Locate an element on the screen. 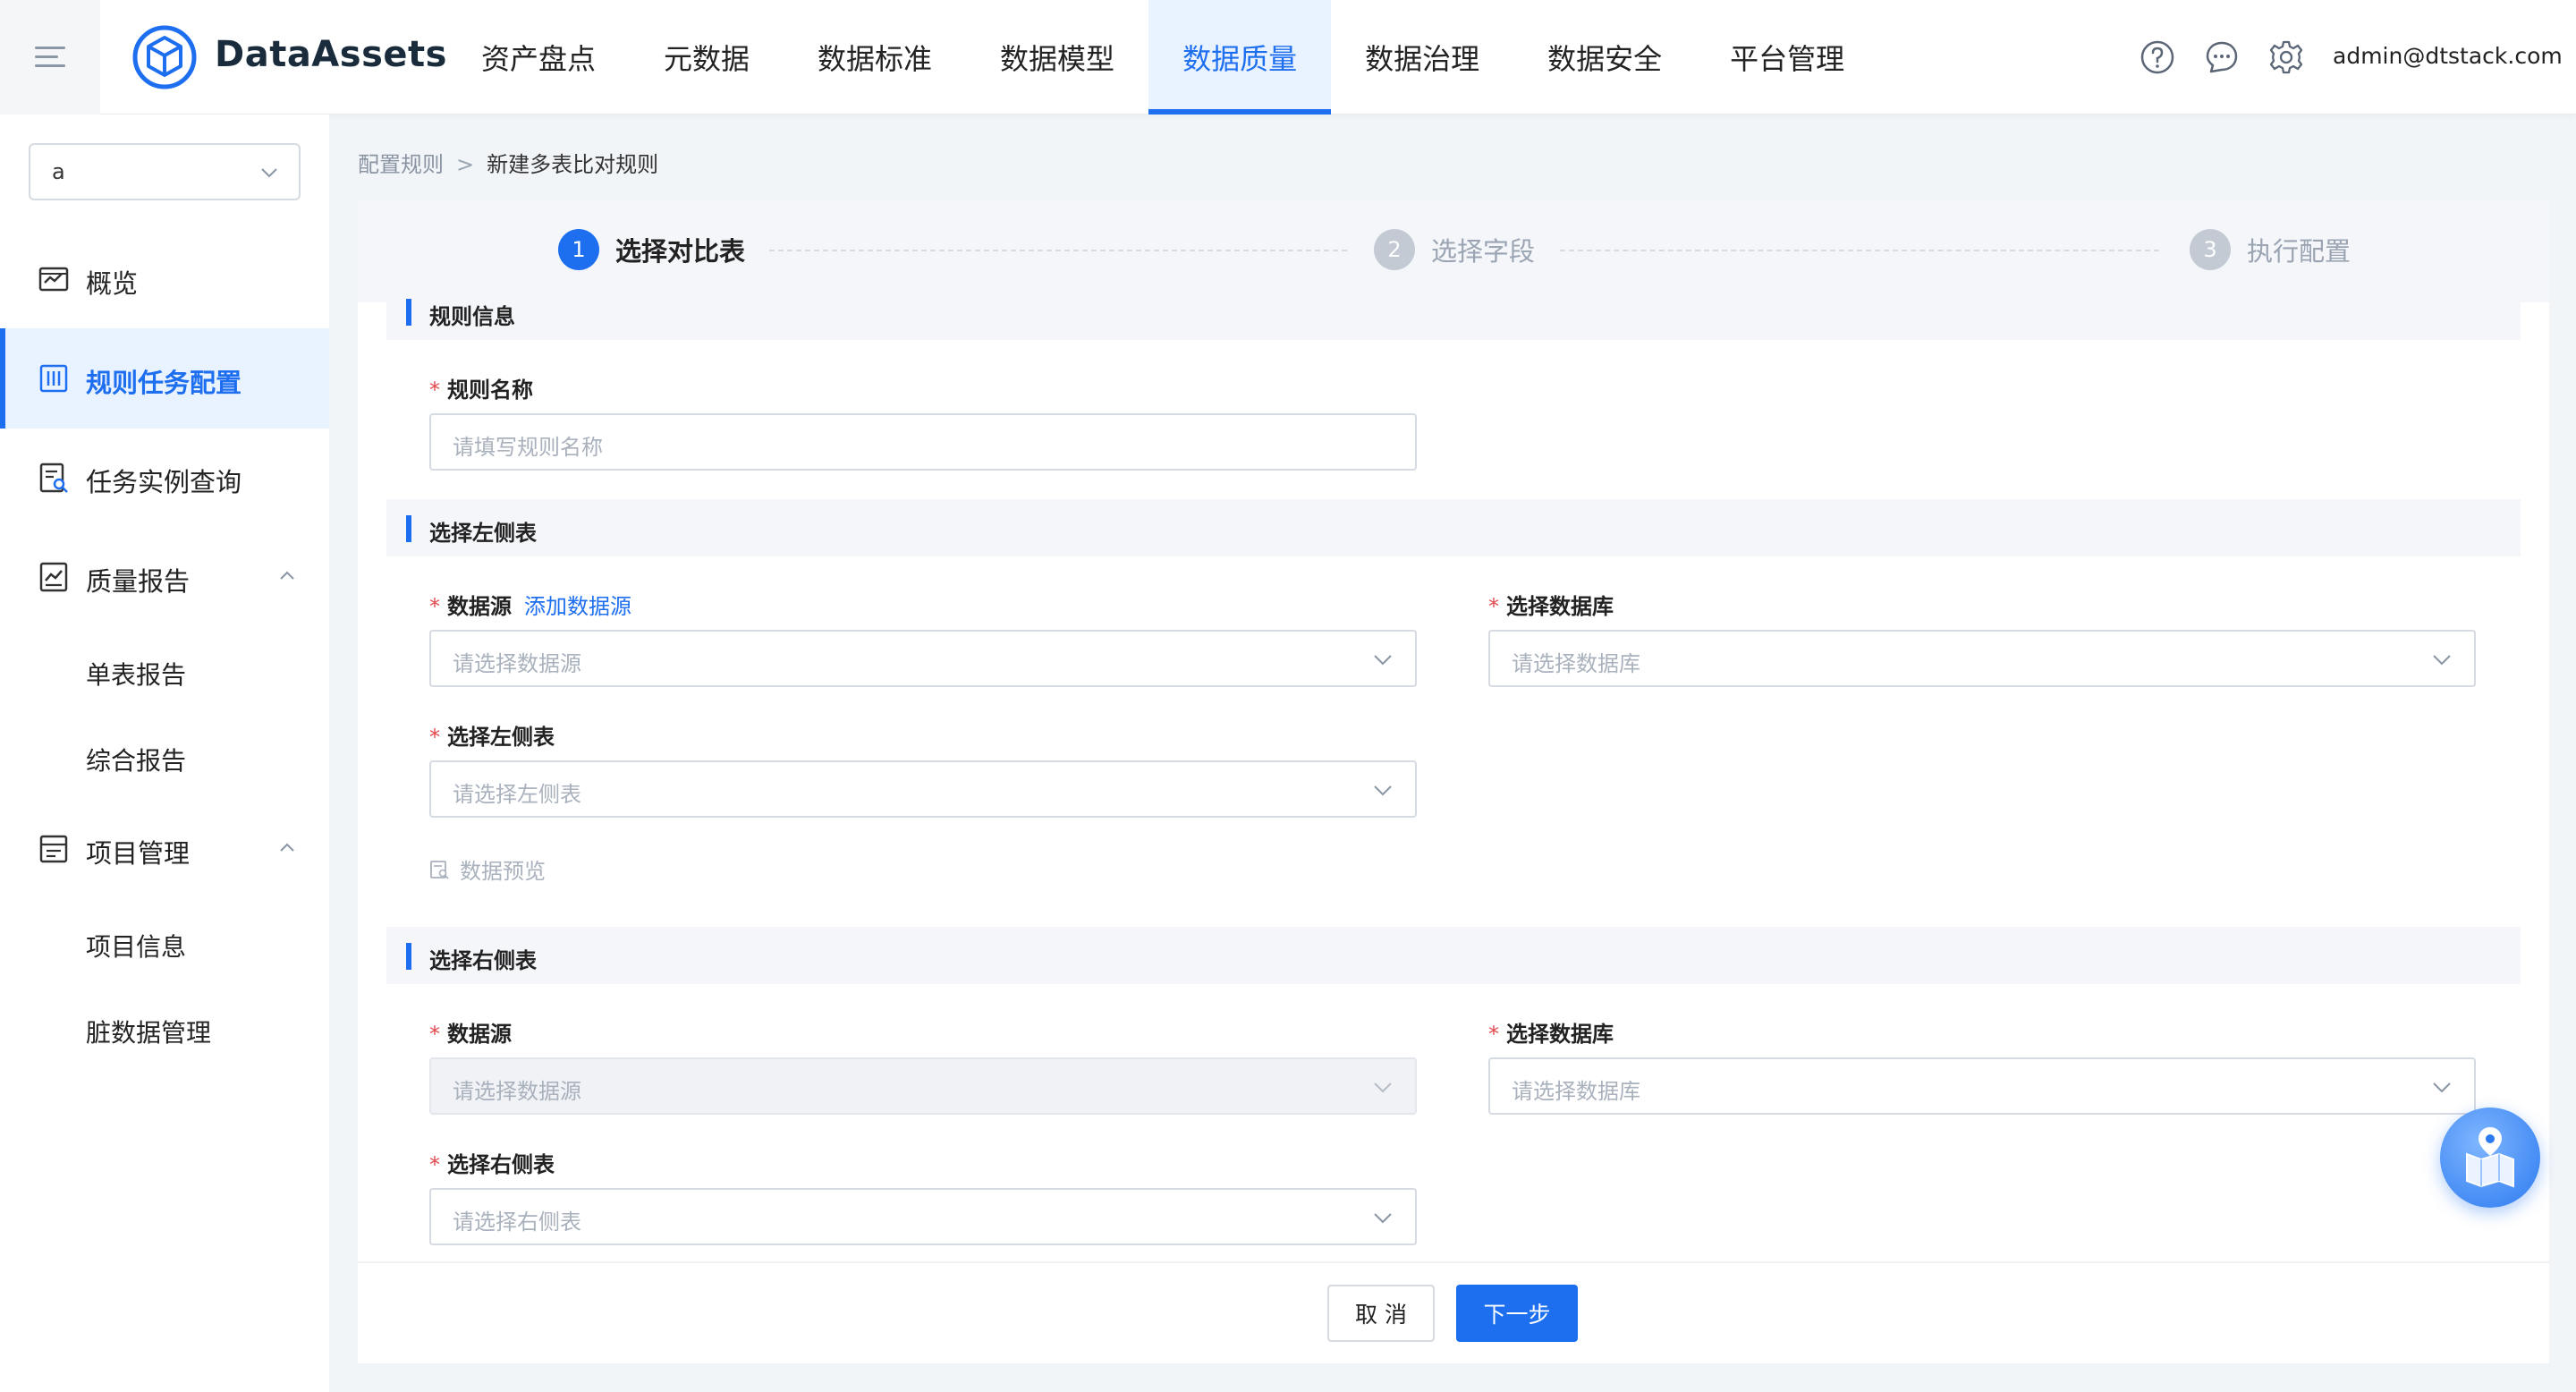  menu-toggle-button is located at coordinates (50, 57).